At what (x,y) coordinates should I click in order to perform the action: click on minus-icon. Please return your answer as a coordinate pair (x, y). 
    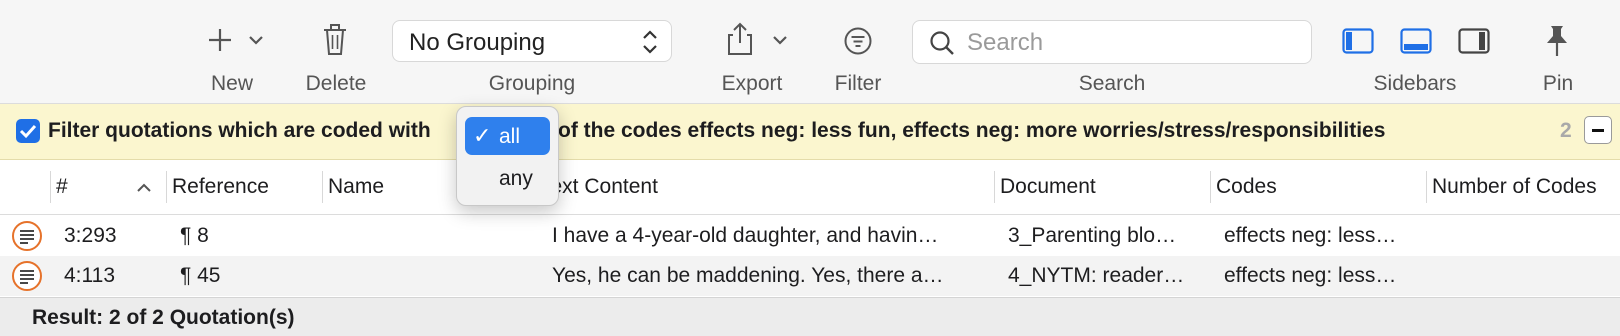
    Looking at the image, I should click on (1598, 130).